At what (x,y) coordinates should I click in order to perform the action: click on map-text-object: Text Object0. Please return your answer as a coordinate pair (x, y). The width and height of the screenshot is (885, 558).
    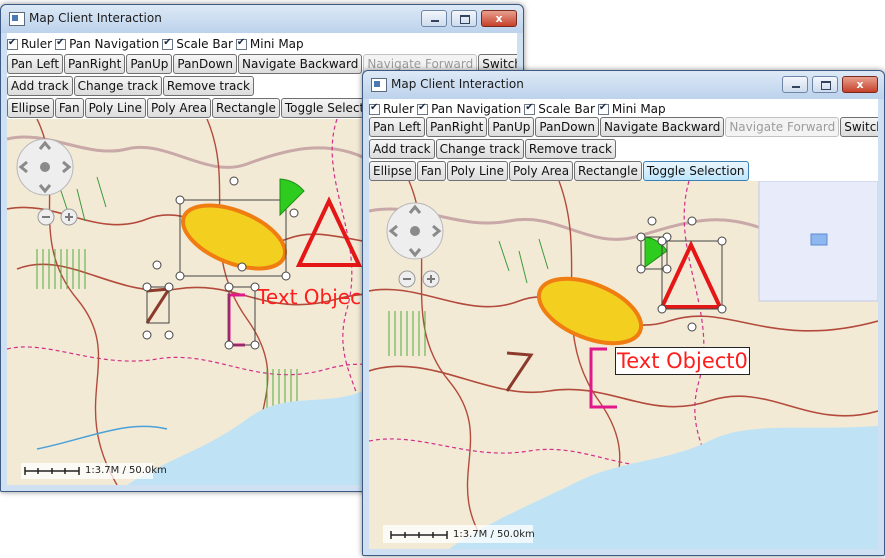
    Looking at the image, I should click on (682, 361).